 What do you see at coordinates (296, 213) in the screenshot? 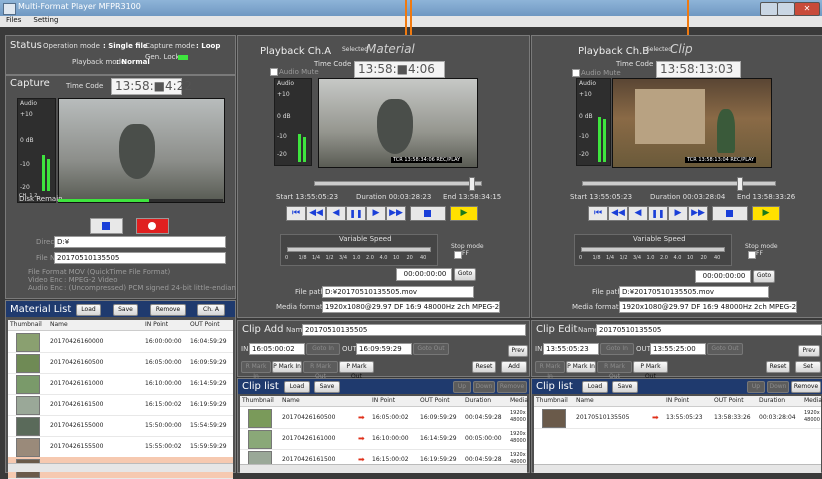
I see `cha-go-start-button: ⏮` at bounding box center [296, 213].